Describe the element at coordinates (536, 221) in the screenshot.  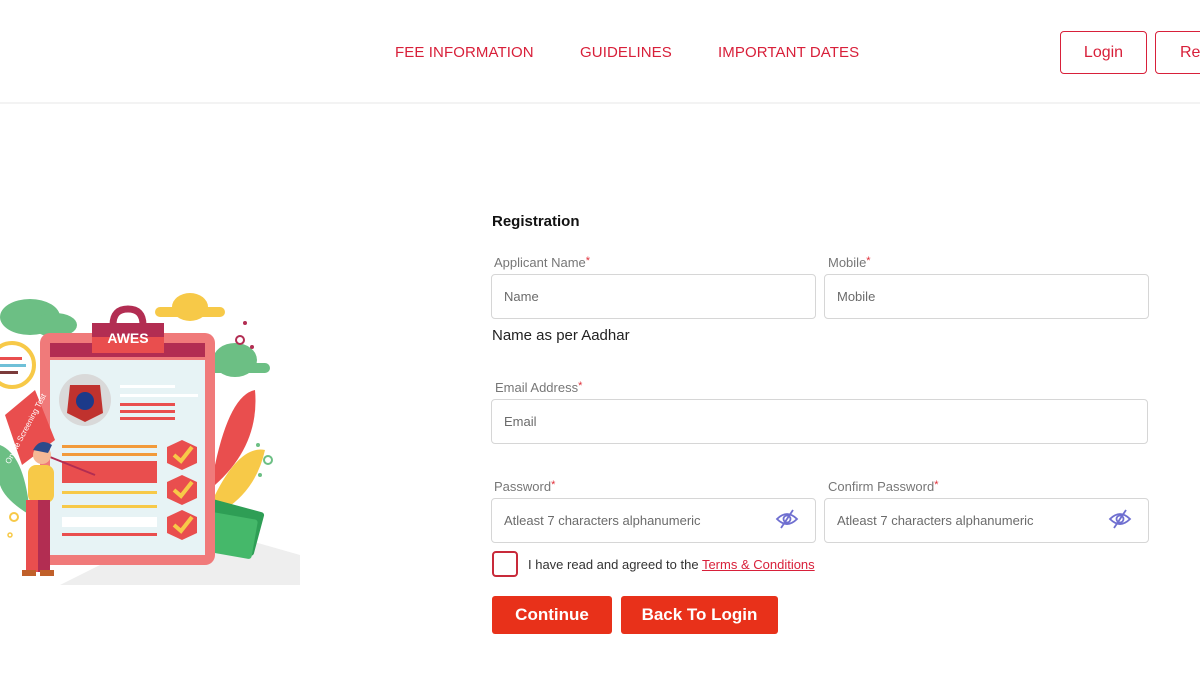
I see `form-title: Registration` at that location.